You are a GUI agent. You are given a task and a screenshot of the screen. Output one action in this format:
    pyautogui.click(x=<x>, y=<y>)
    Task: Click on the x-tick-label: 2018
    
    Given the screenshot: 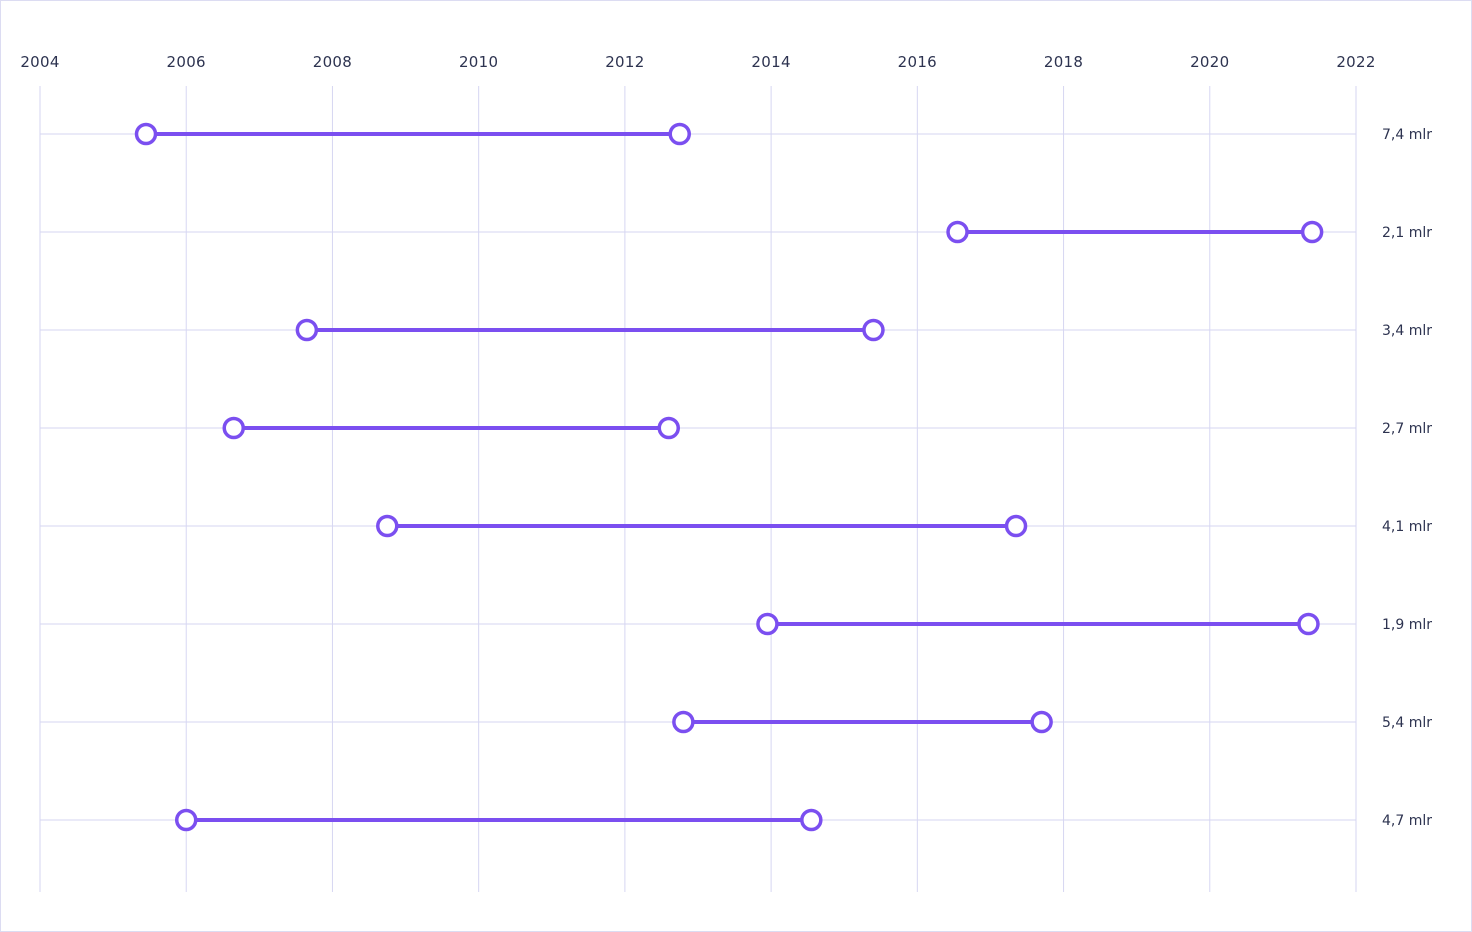 What is the action you would take?
    pyautogui.click(x=1063, y=62)
    